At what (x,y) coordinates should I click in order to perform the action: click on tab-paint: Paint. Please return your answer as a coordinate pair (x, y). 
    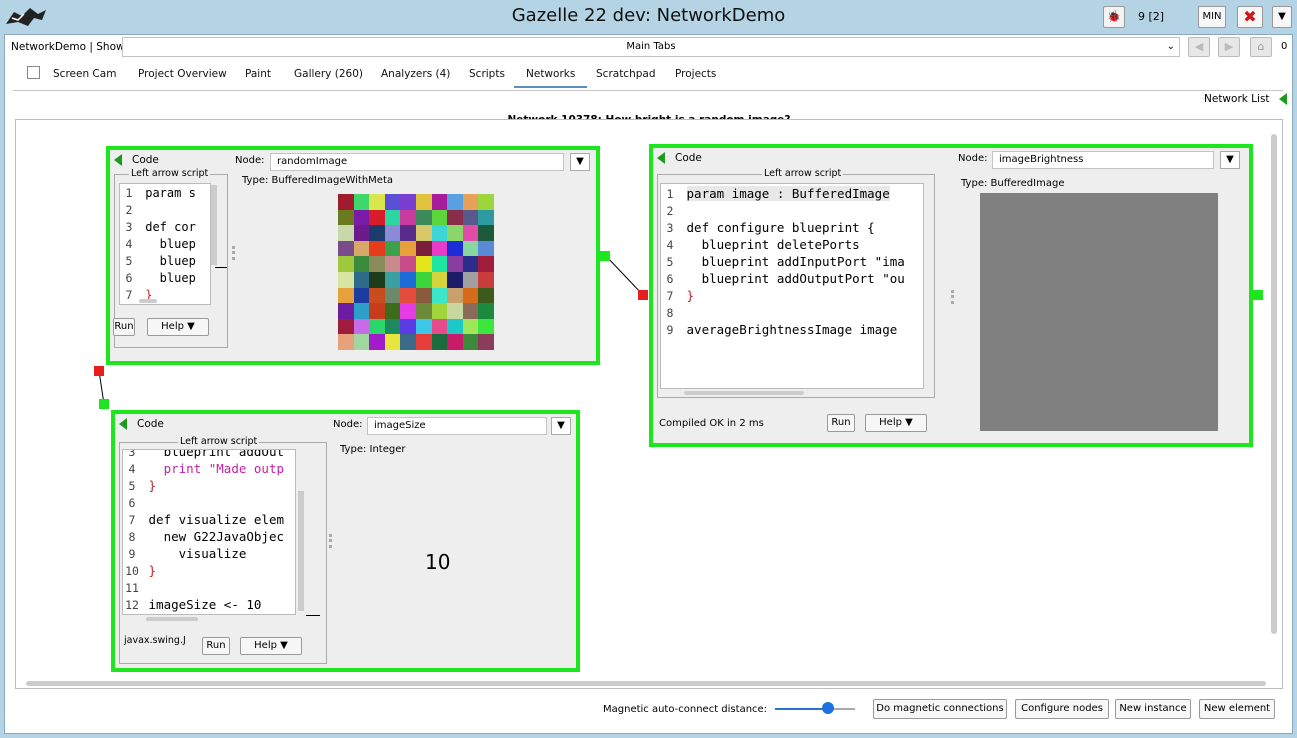
    Looking at the image, I should click on (258, 74).